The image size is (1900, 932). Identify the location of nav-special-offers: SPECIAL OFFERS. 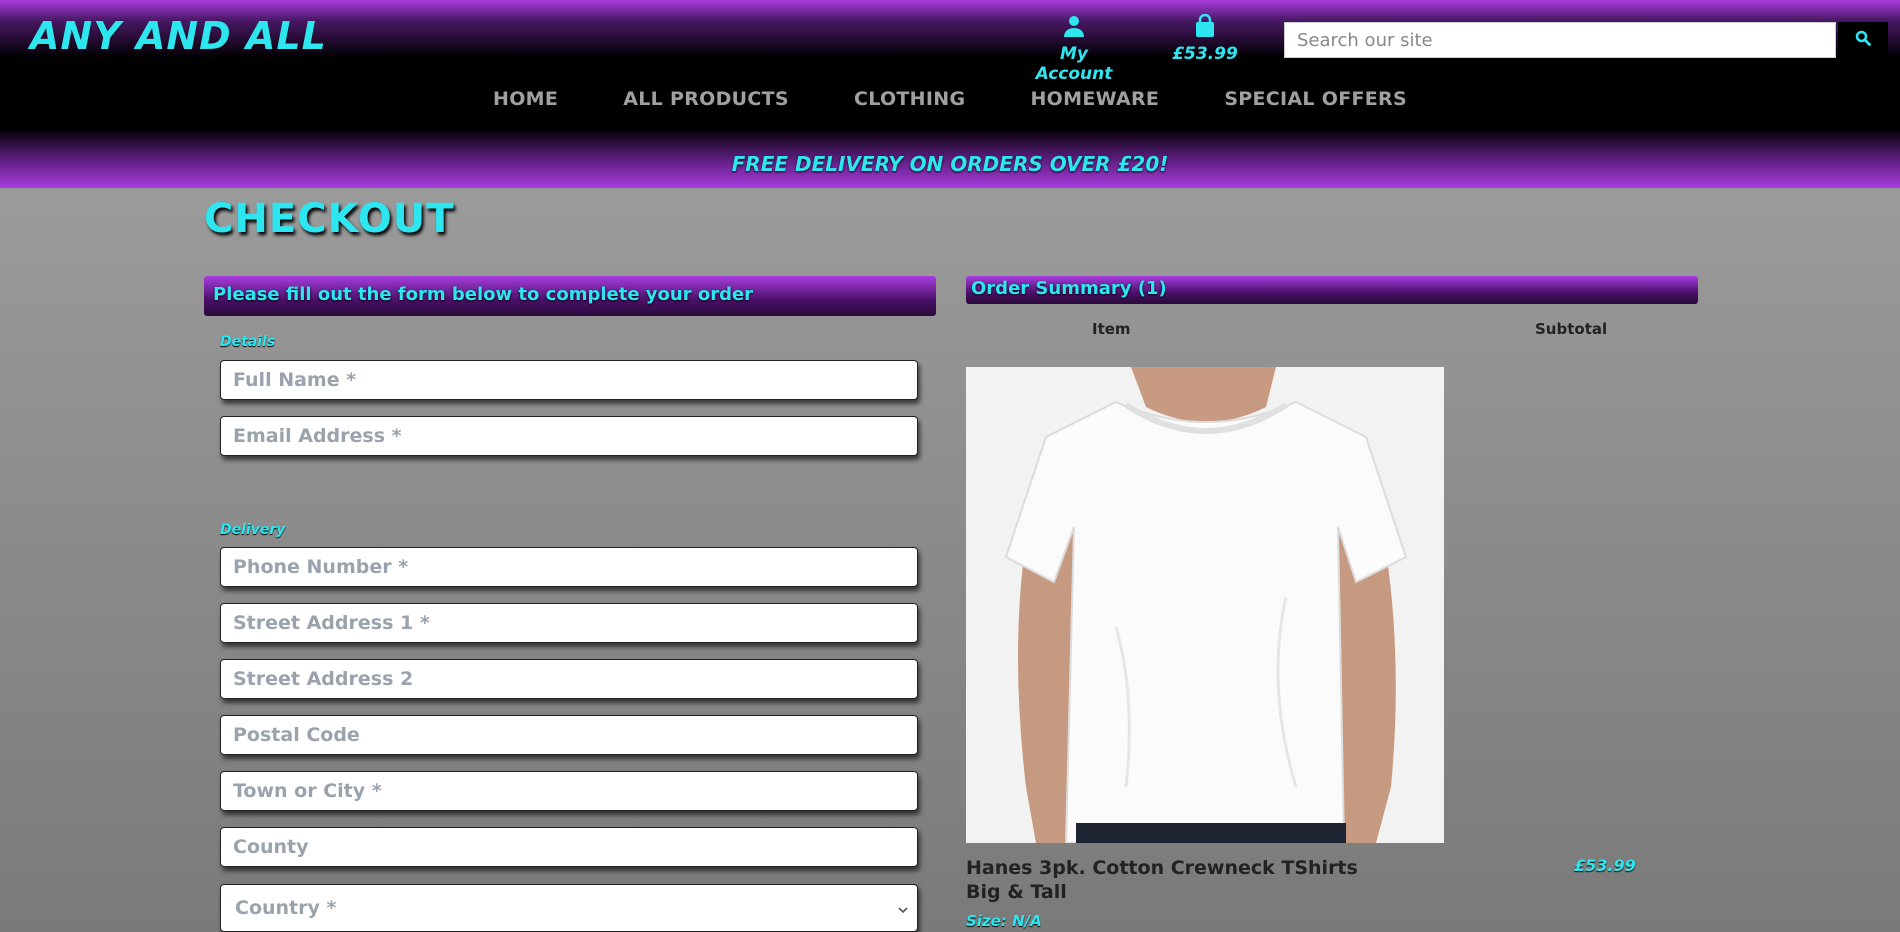
(1315, 99).